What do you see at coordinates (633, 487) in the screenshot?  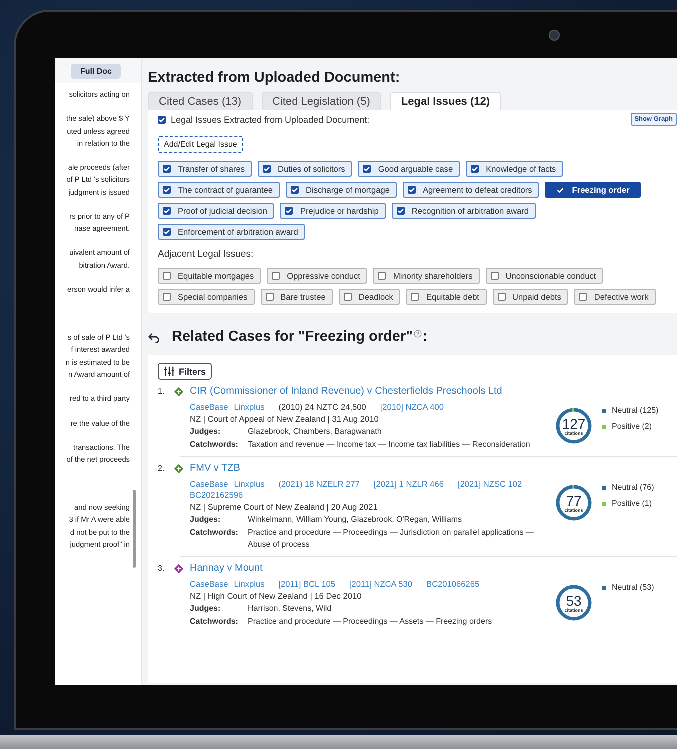 I see `legend-label: Neutral (76)` at bounding box center [633, 487].